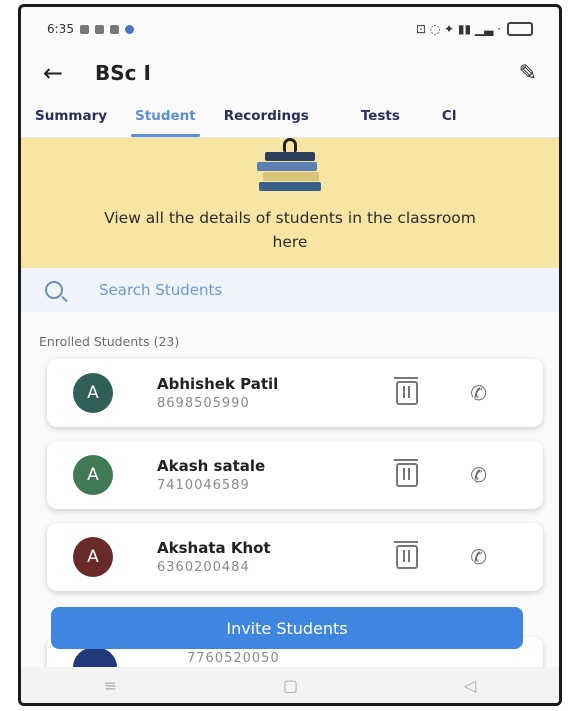 The width and height of the screenshot is (569, 711). Describe the element at coordinates (290, 73) in the screenshot. I see `app-bar: ← BSc I ✎` at that location.